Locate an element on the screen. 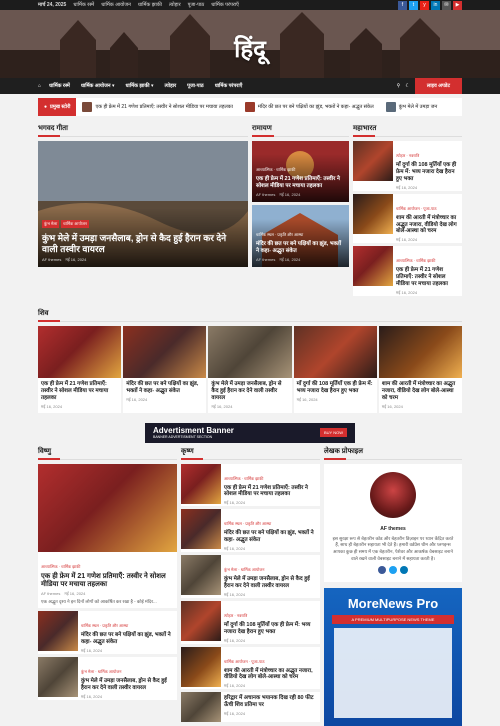 This screenshot has height=726, width=500. facebook-icon is located at coordinates (382, 569).